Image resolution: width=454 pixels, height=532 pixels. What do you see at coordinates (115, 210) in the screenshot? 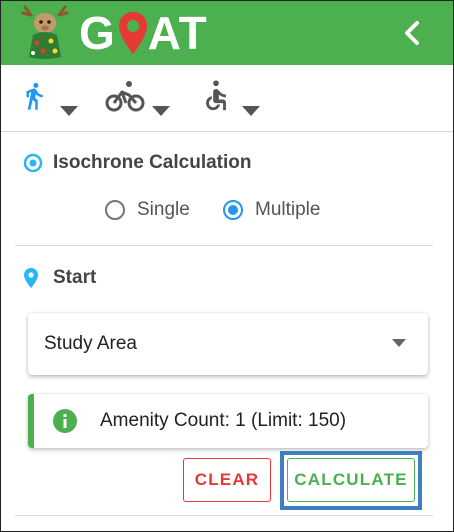
I see `radio-single-indicator` at bounding box center [115, 210].